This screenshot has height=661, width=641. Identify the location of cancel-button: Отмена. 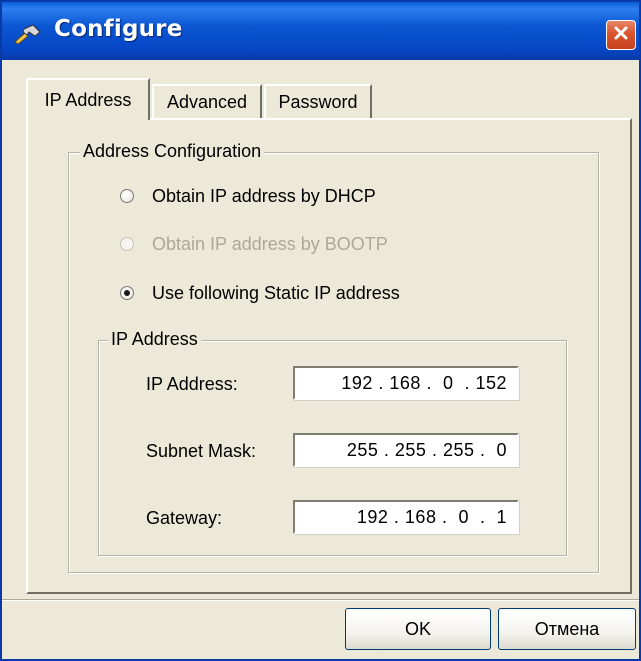
(567, 629).